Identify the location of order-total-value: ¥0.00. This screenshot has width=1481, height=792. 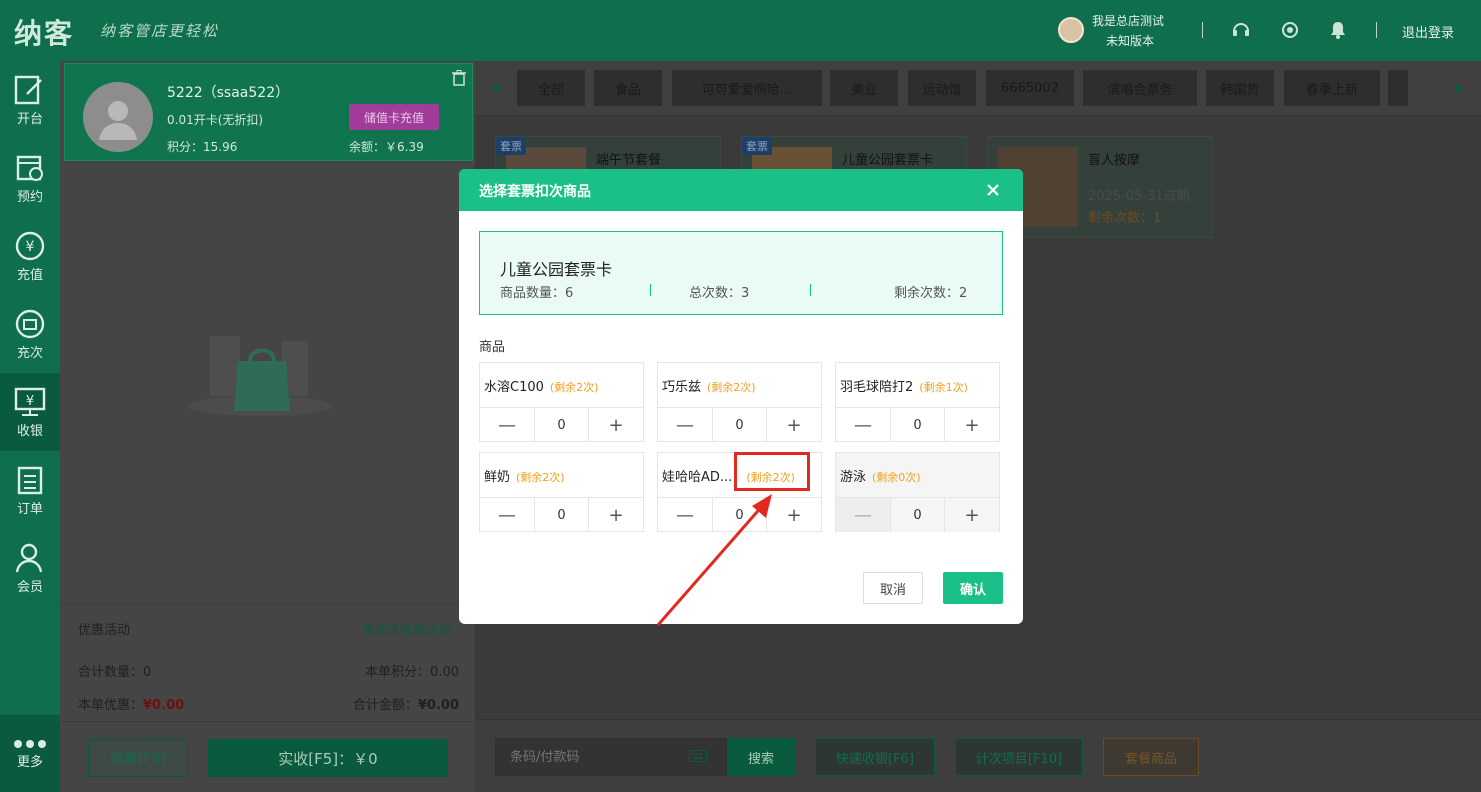
(438, 705).